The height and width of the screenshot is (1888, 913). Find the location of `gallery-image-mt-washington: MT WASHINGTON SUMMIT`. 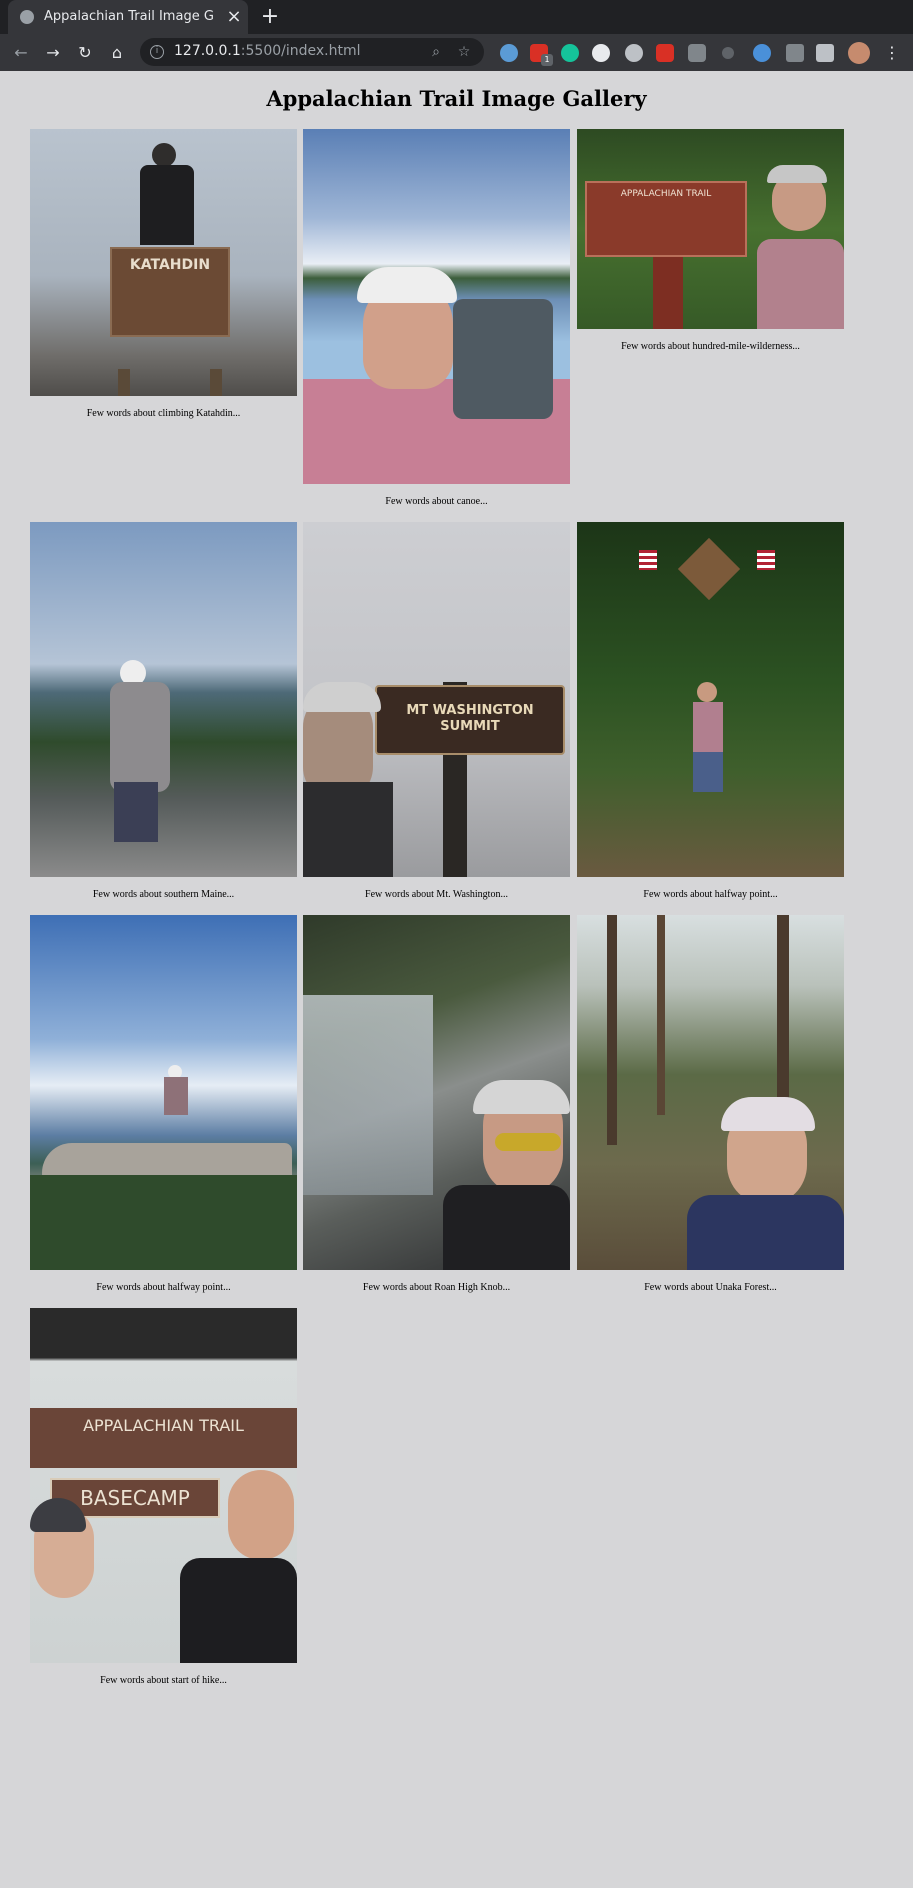

gallery-image-mt-washington: MT WASHINGTON SUMMIT is located at coordinates (436, 699).